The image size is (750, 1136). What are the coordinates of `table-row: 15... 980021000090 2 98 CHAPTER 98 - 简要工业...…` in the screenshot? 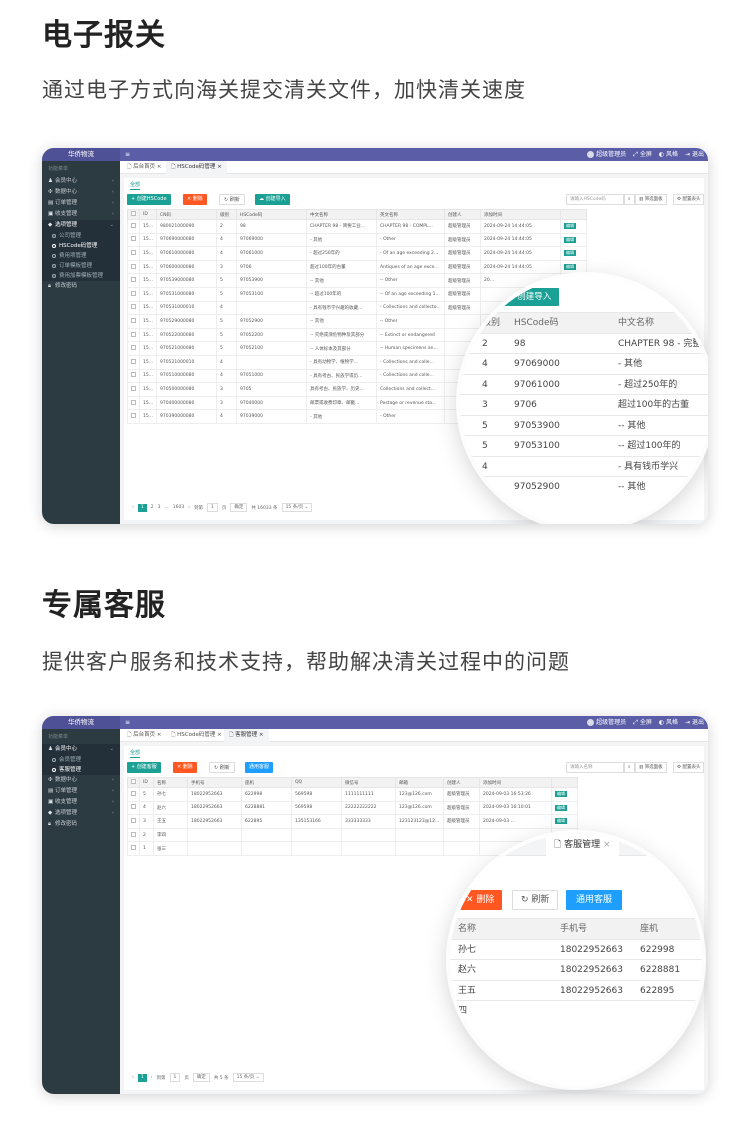 It's located at (357, 226).